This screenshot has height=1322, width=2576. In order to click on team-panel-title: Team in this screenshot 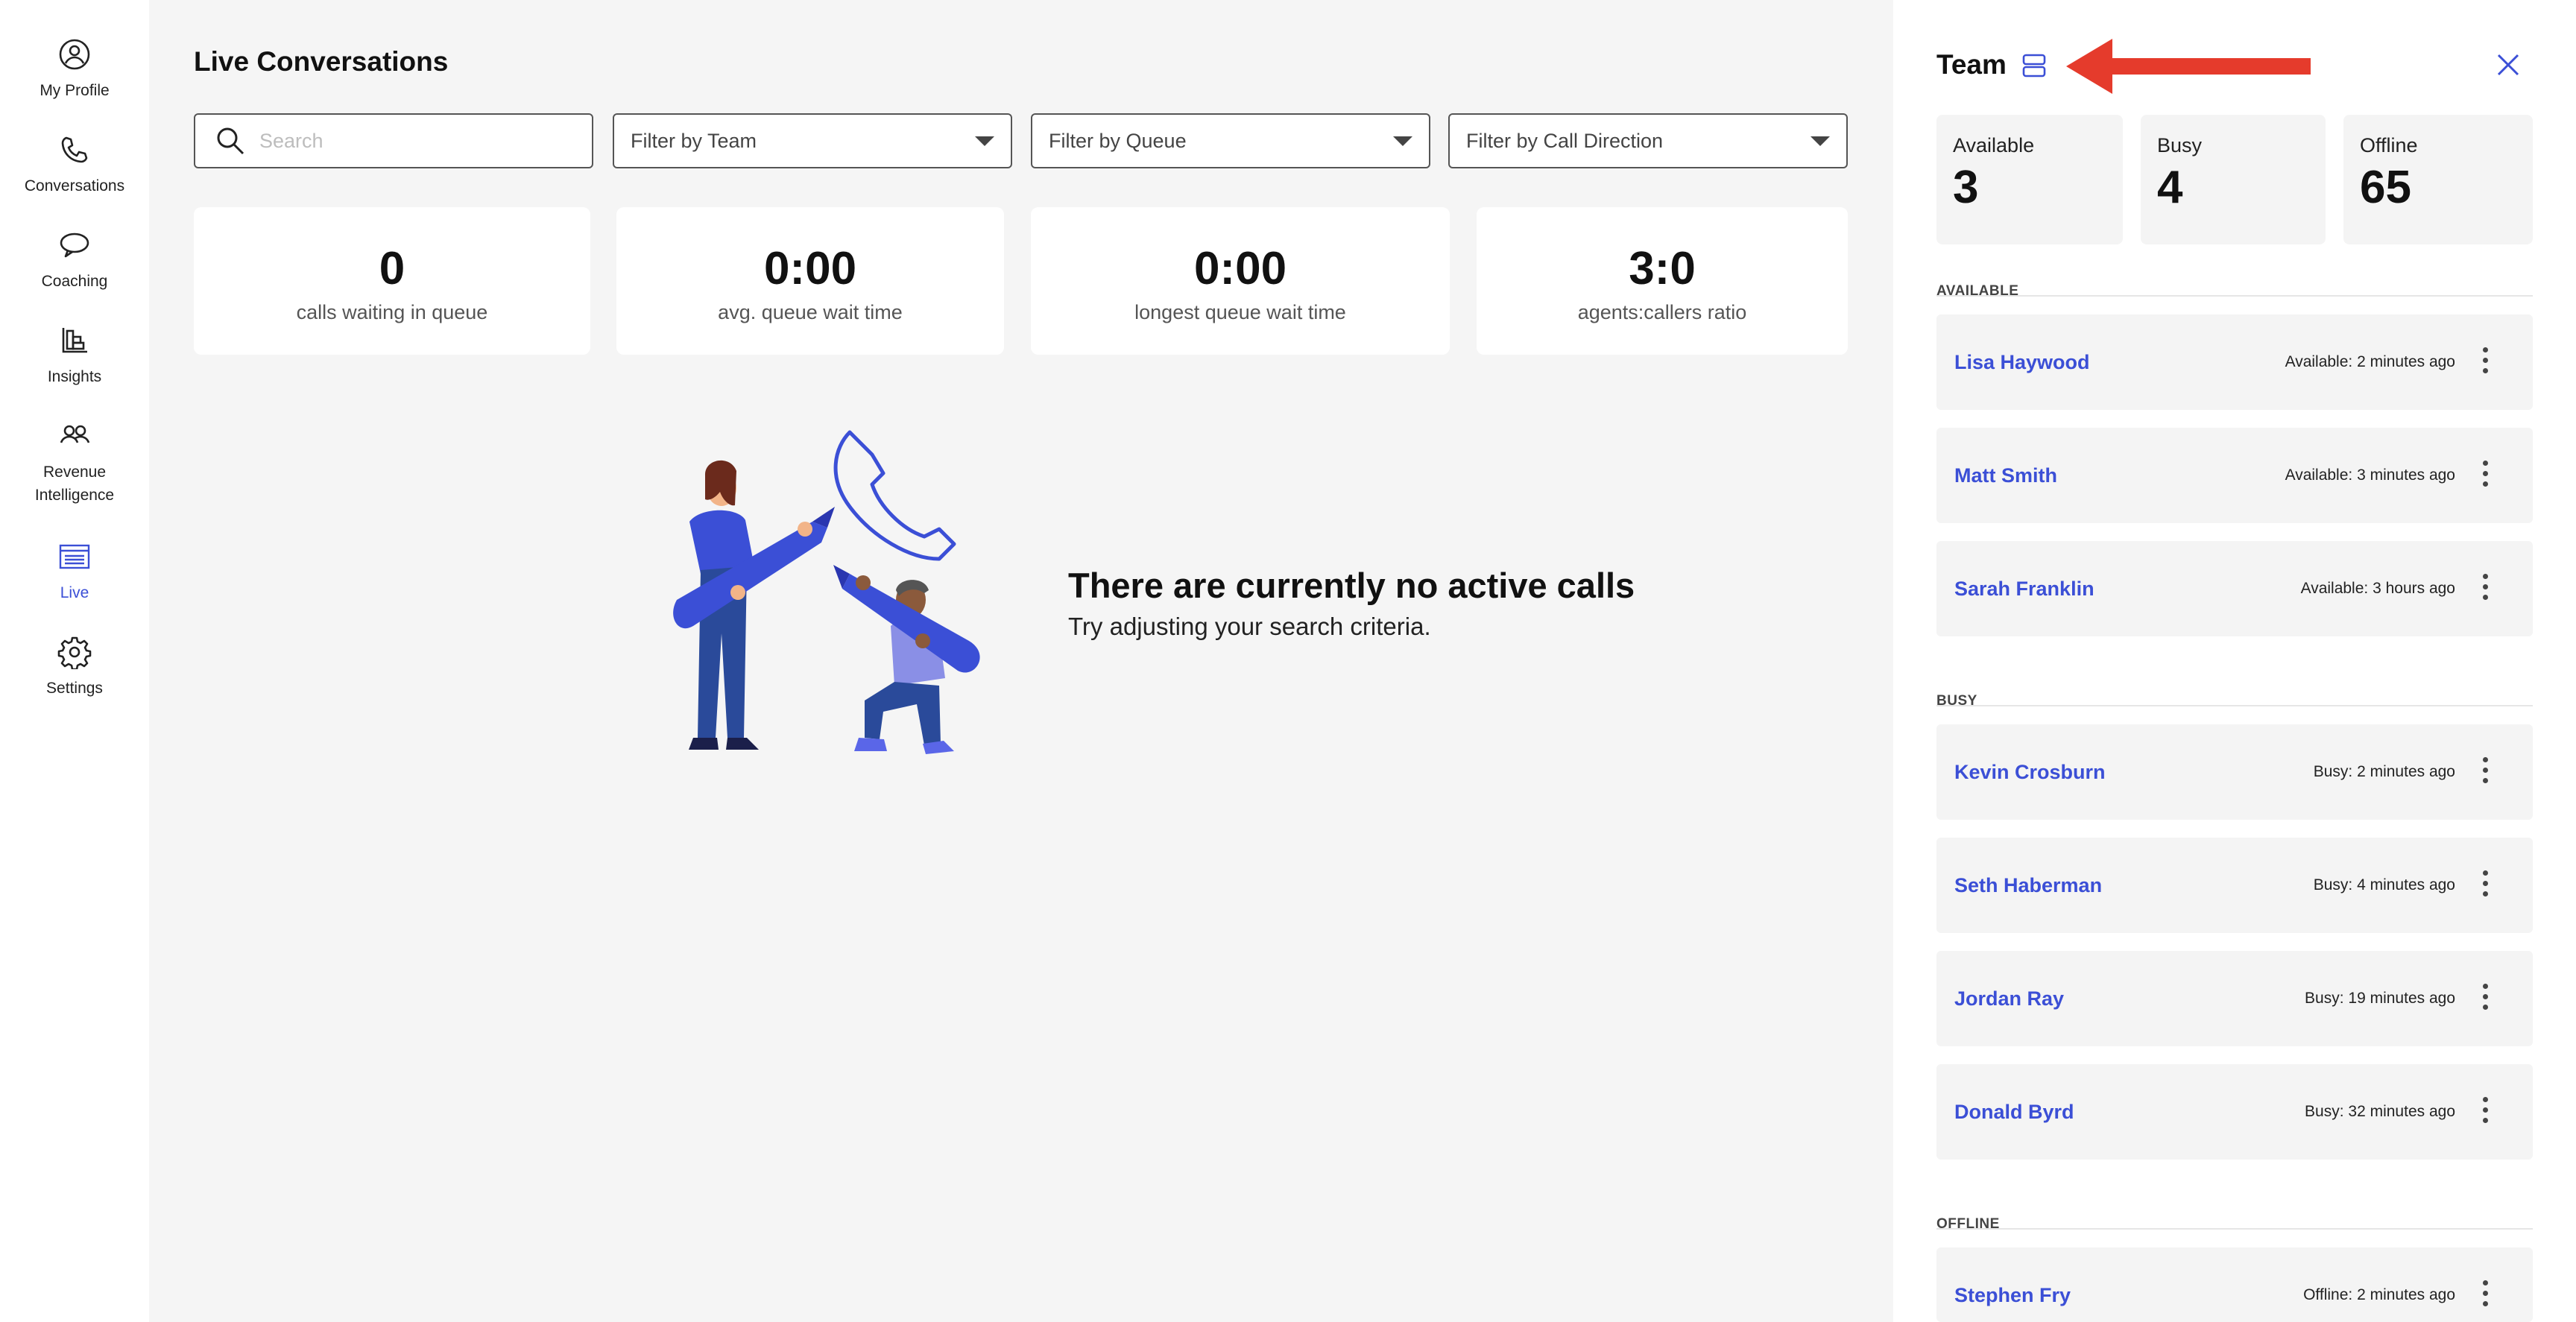, I will do `click(1972, 64)`.